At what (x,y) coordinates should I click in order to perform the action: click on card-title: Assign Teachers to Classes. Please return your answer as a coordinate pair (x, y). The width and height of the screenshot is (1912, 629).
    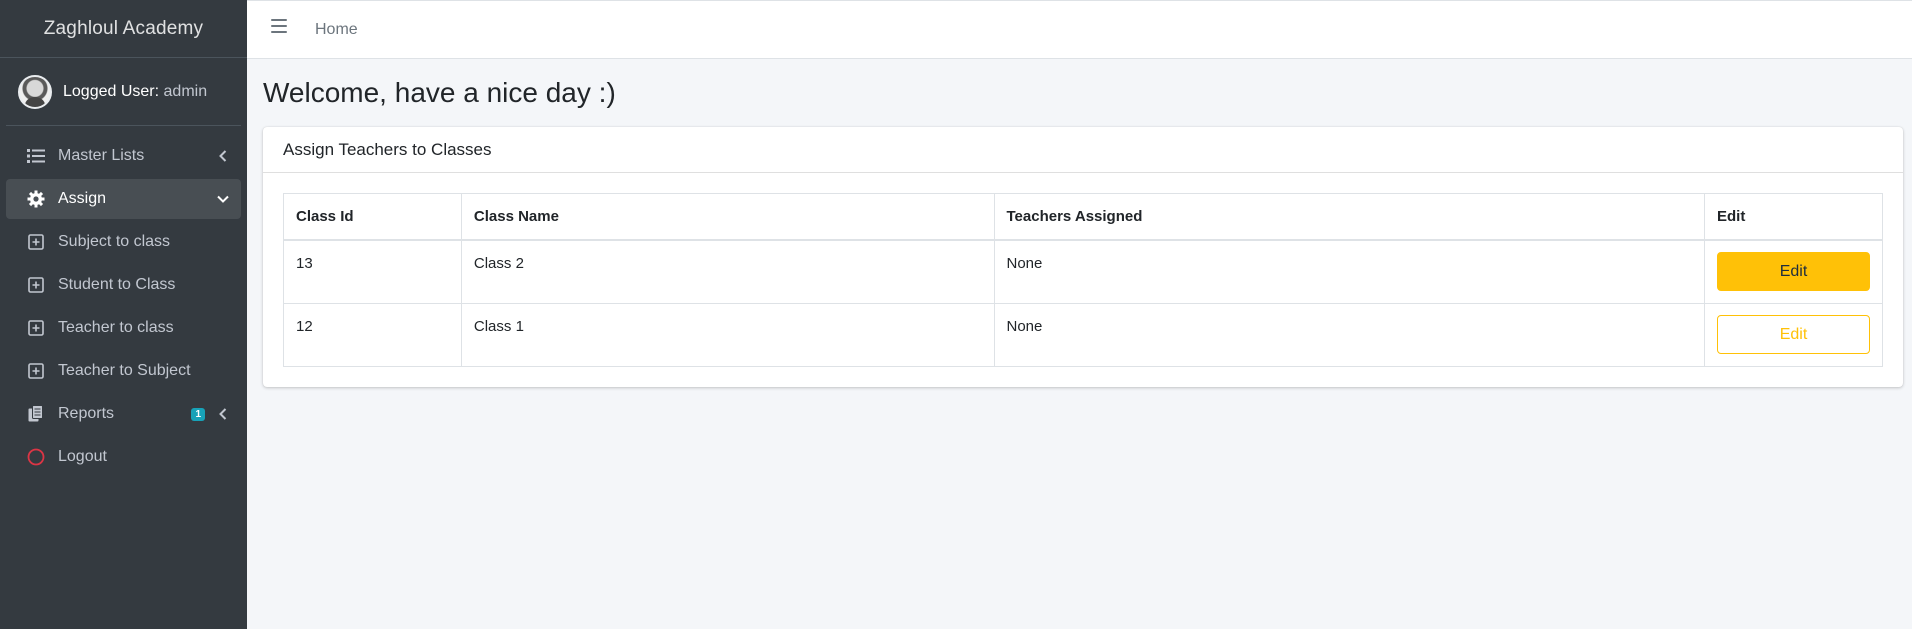
    Looking at the image, I should click on (1083, 150).